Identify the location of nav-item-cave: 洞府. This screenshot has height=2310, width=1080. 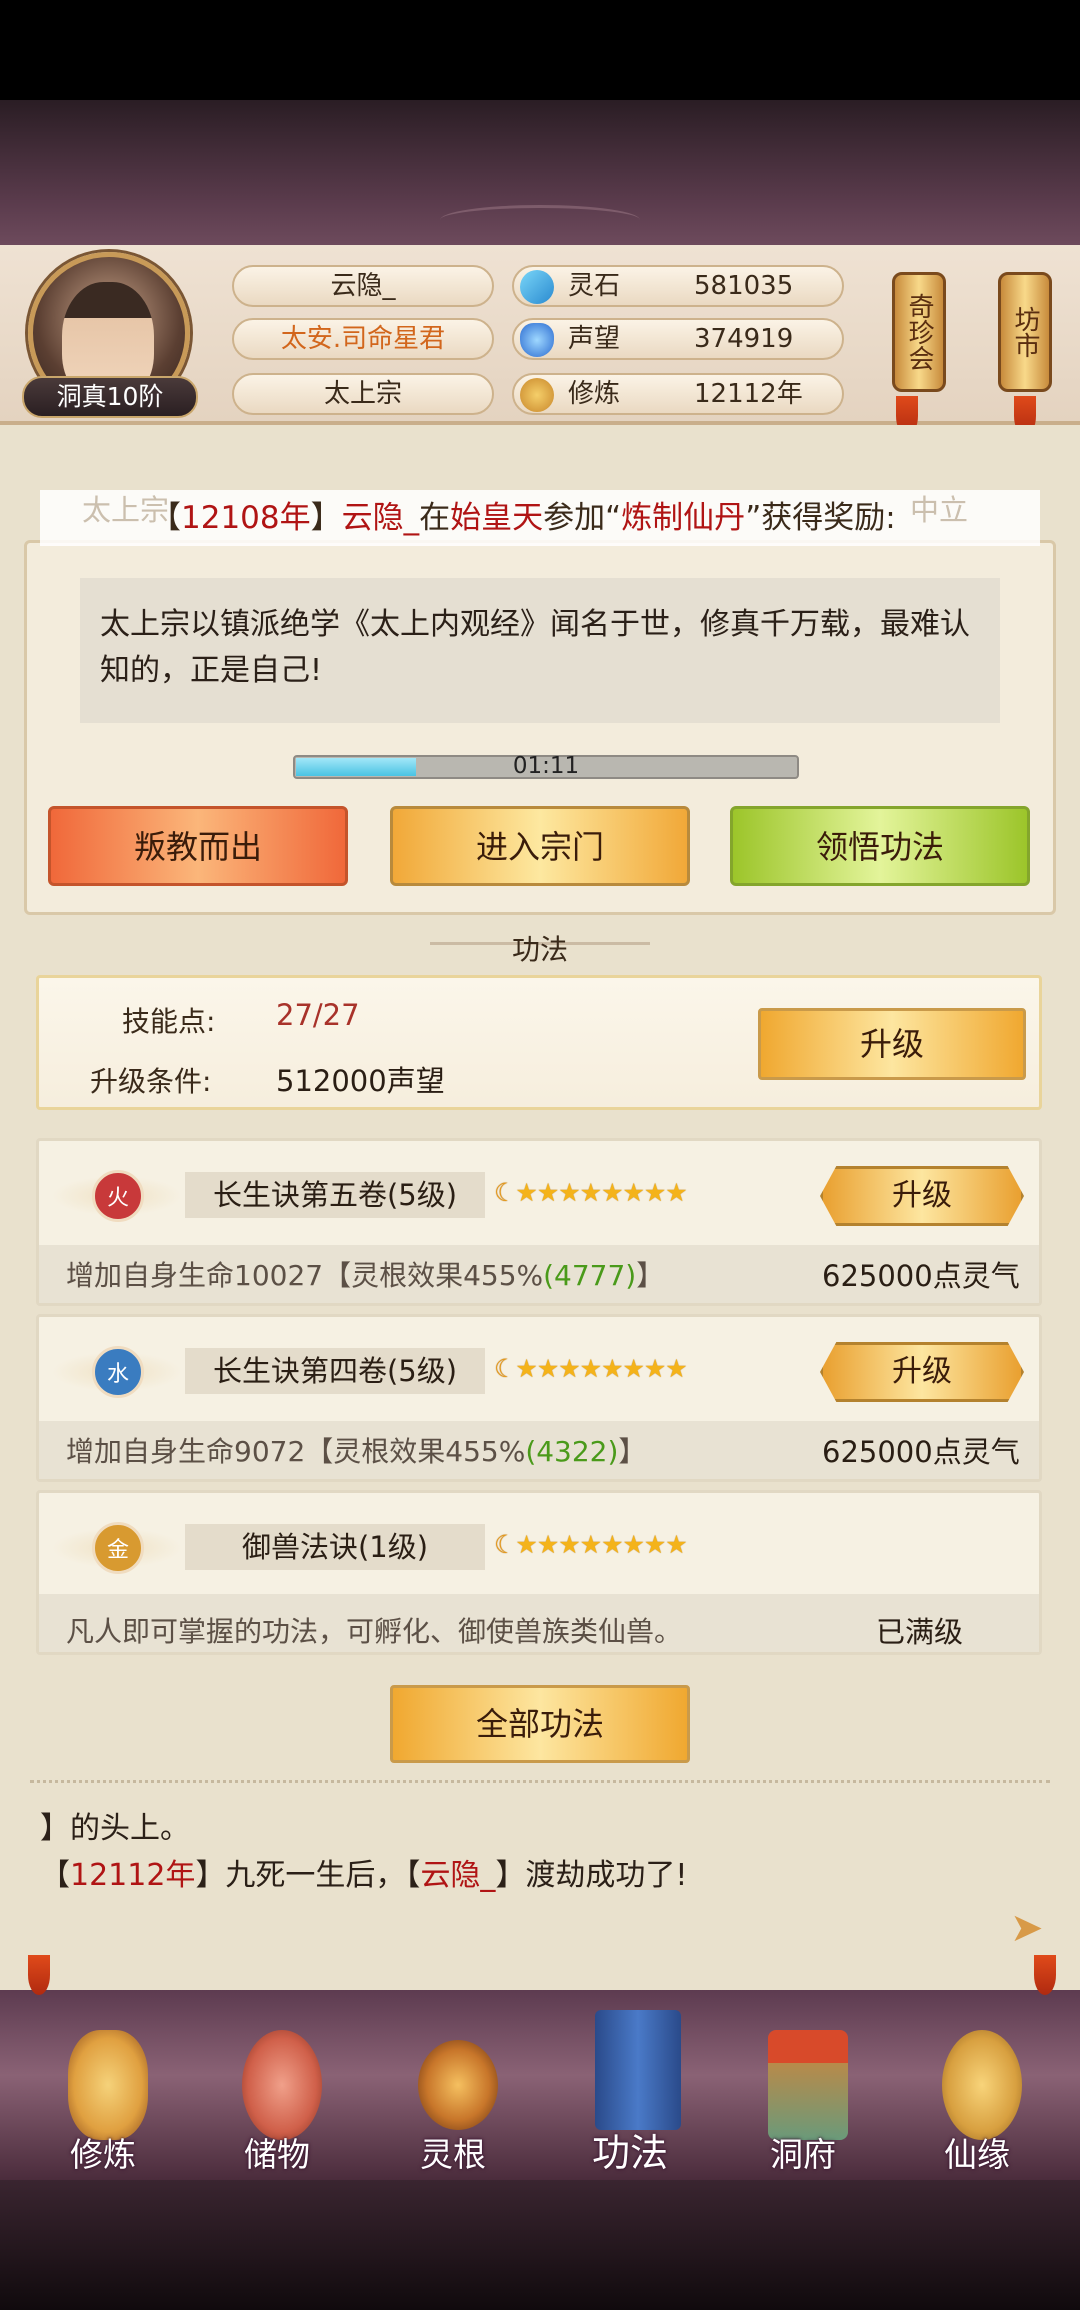
(803, 2095).